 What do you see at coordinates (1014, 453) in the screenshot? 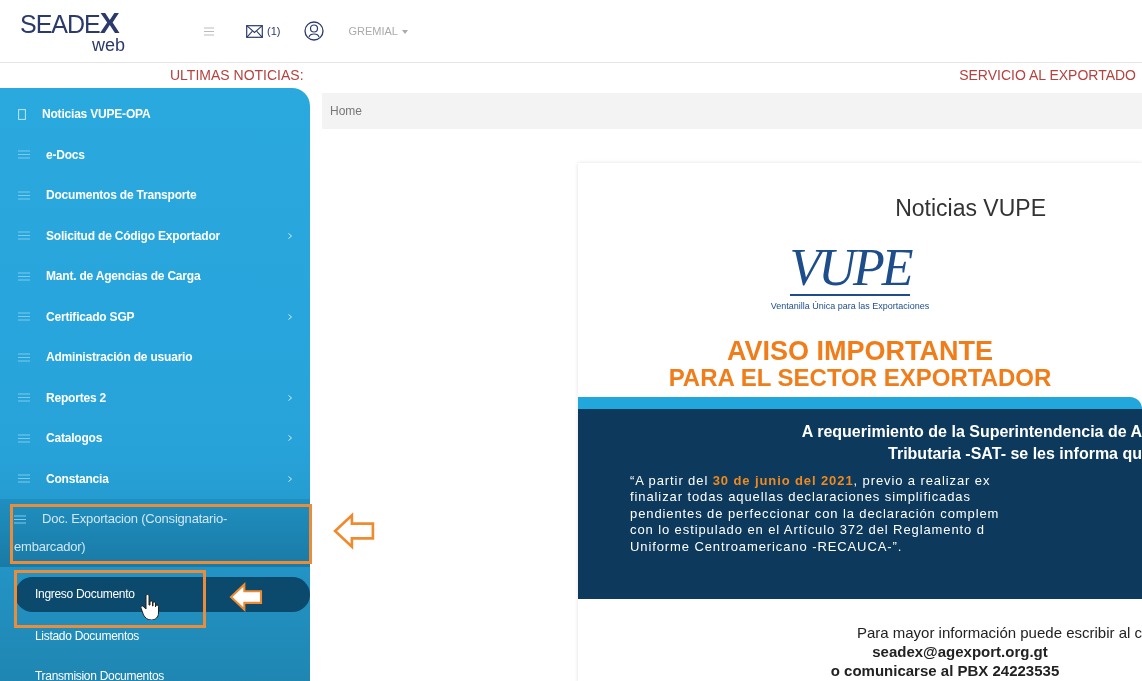
I see `notice-heading: Tributaria -SAT- se les informa qu` at bounding box center [1014, 453].